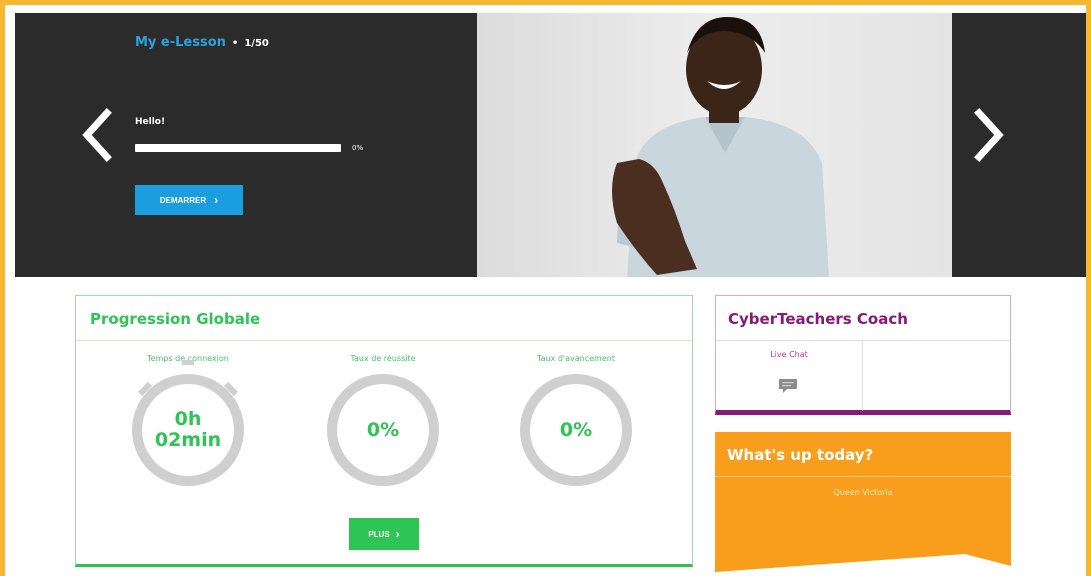 The image size is (1091, 576). What do you see at coordinates (720, 147) in the screenshot?
I see `man-handshake-image` at bounding box center [720, 147].